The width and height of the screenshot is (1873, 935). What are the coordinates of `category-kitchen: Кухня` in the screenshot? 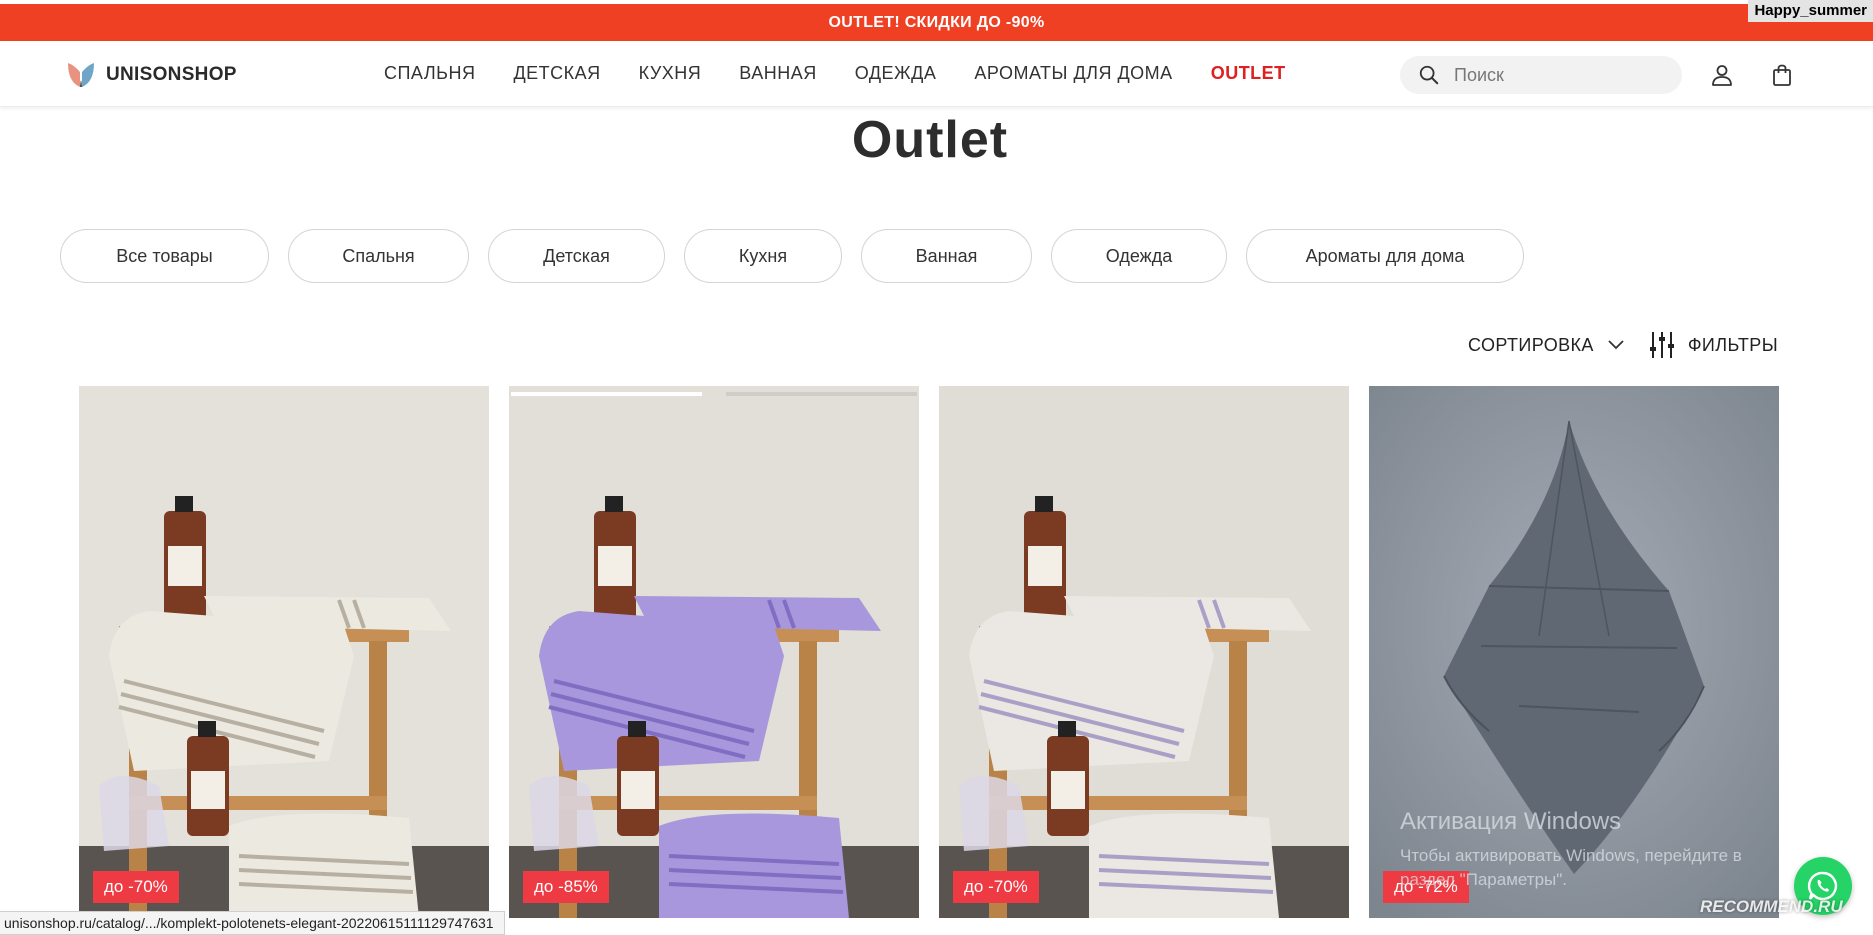 It's located at (763, 256).